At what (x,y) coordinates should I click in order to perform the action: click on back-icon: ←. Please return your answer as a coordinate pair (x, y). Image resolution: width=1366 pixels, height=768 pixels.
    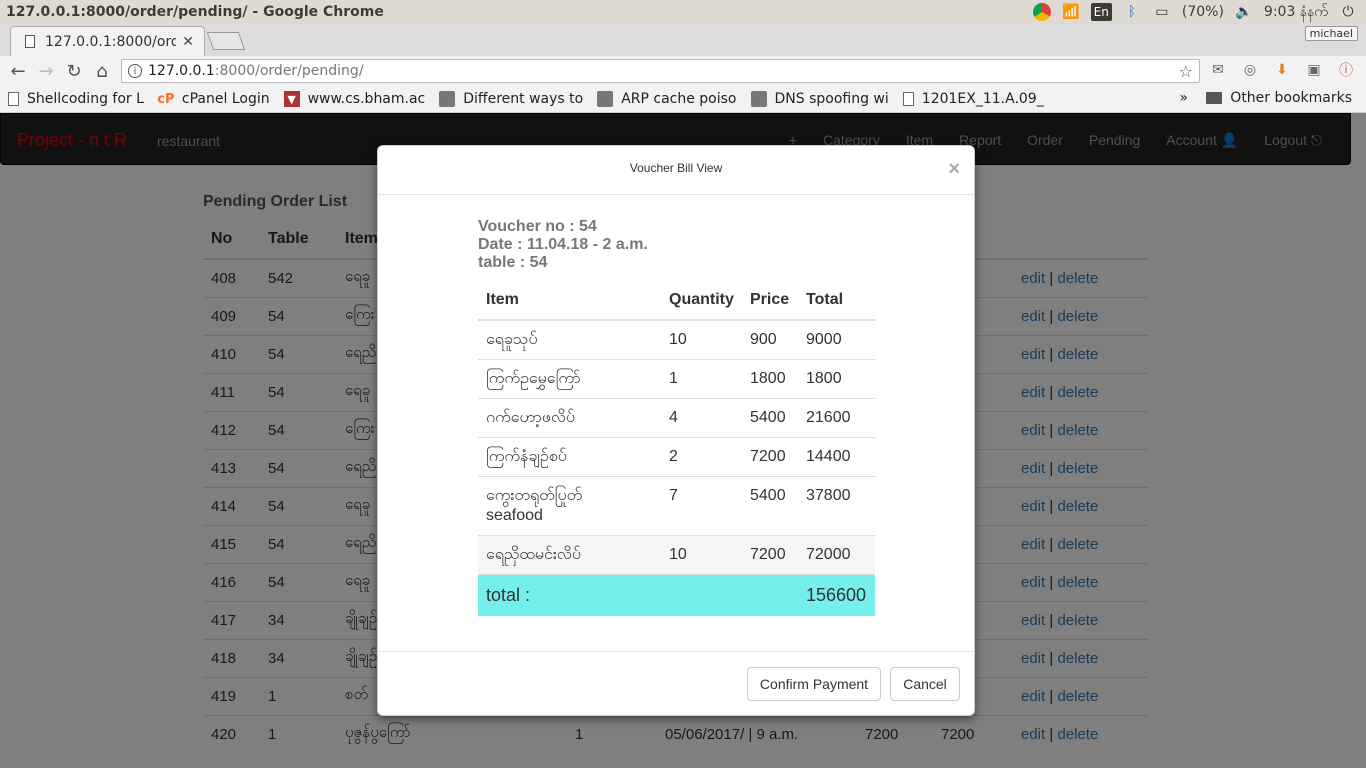
    Looking at the image, I should click on (18, 71).